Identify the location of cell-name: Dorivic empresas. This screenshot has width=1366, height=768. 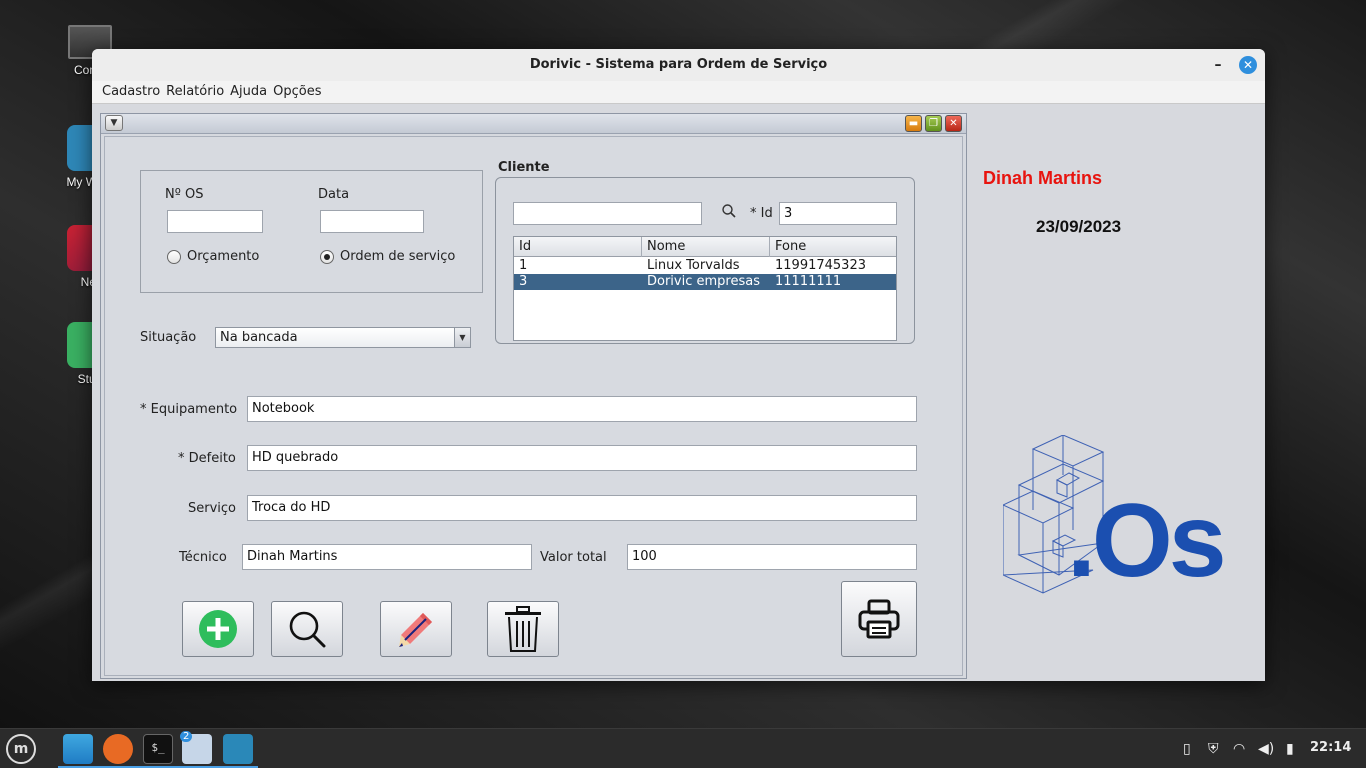
(703, 281).